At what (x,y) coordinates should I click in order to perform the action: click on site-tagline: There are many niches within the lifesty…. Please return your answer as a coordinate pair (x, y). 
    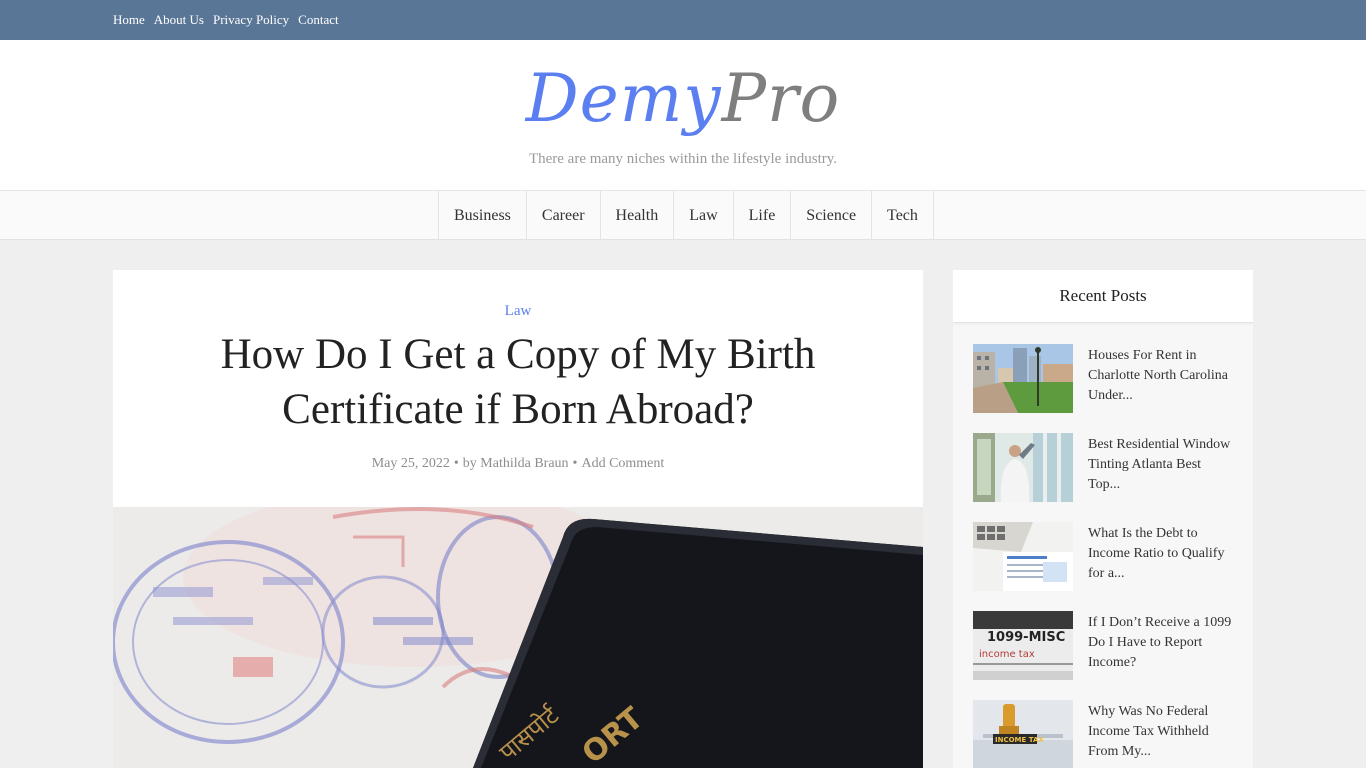
    Looking at the image, I should click on (683, 159).